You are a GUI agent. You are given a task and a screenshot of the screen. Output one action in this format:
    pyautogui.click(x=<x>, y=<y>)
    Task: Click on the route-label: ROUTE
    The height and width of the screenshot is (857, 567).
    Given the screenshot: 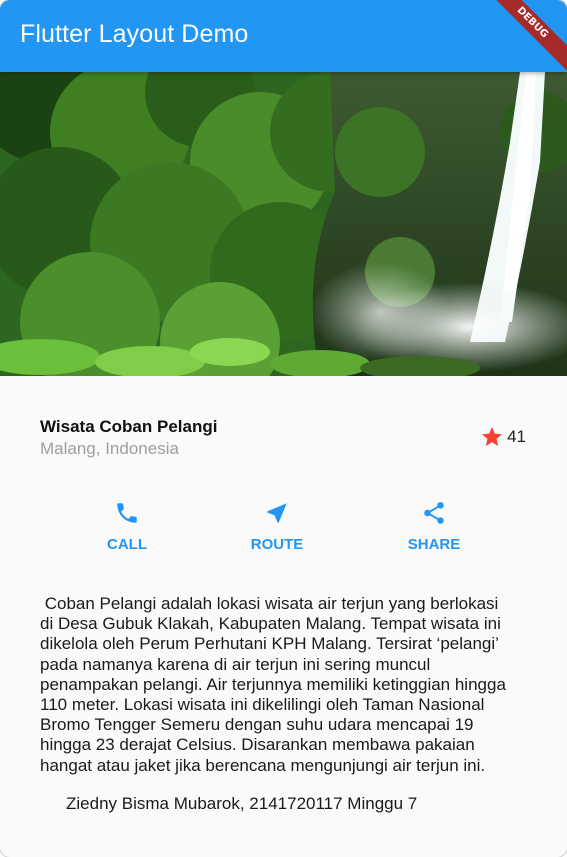 What is the action you would take?
    pyautogui.click(x=277, y=544)
    